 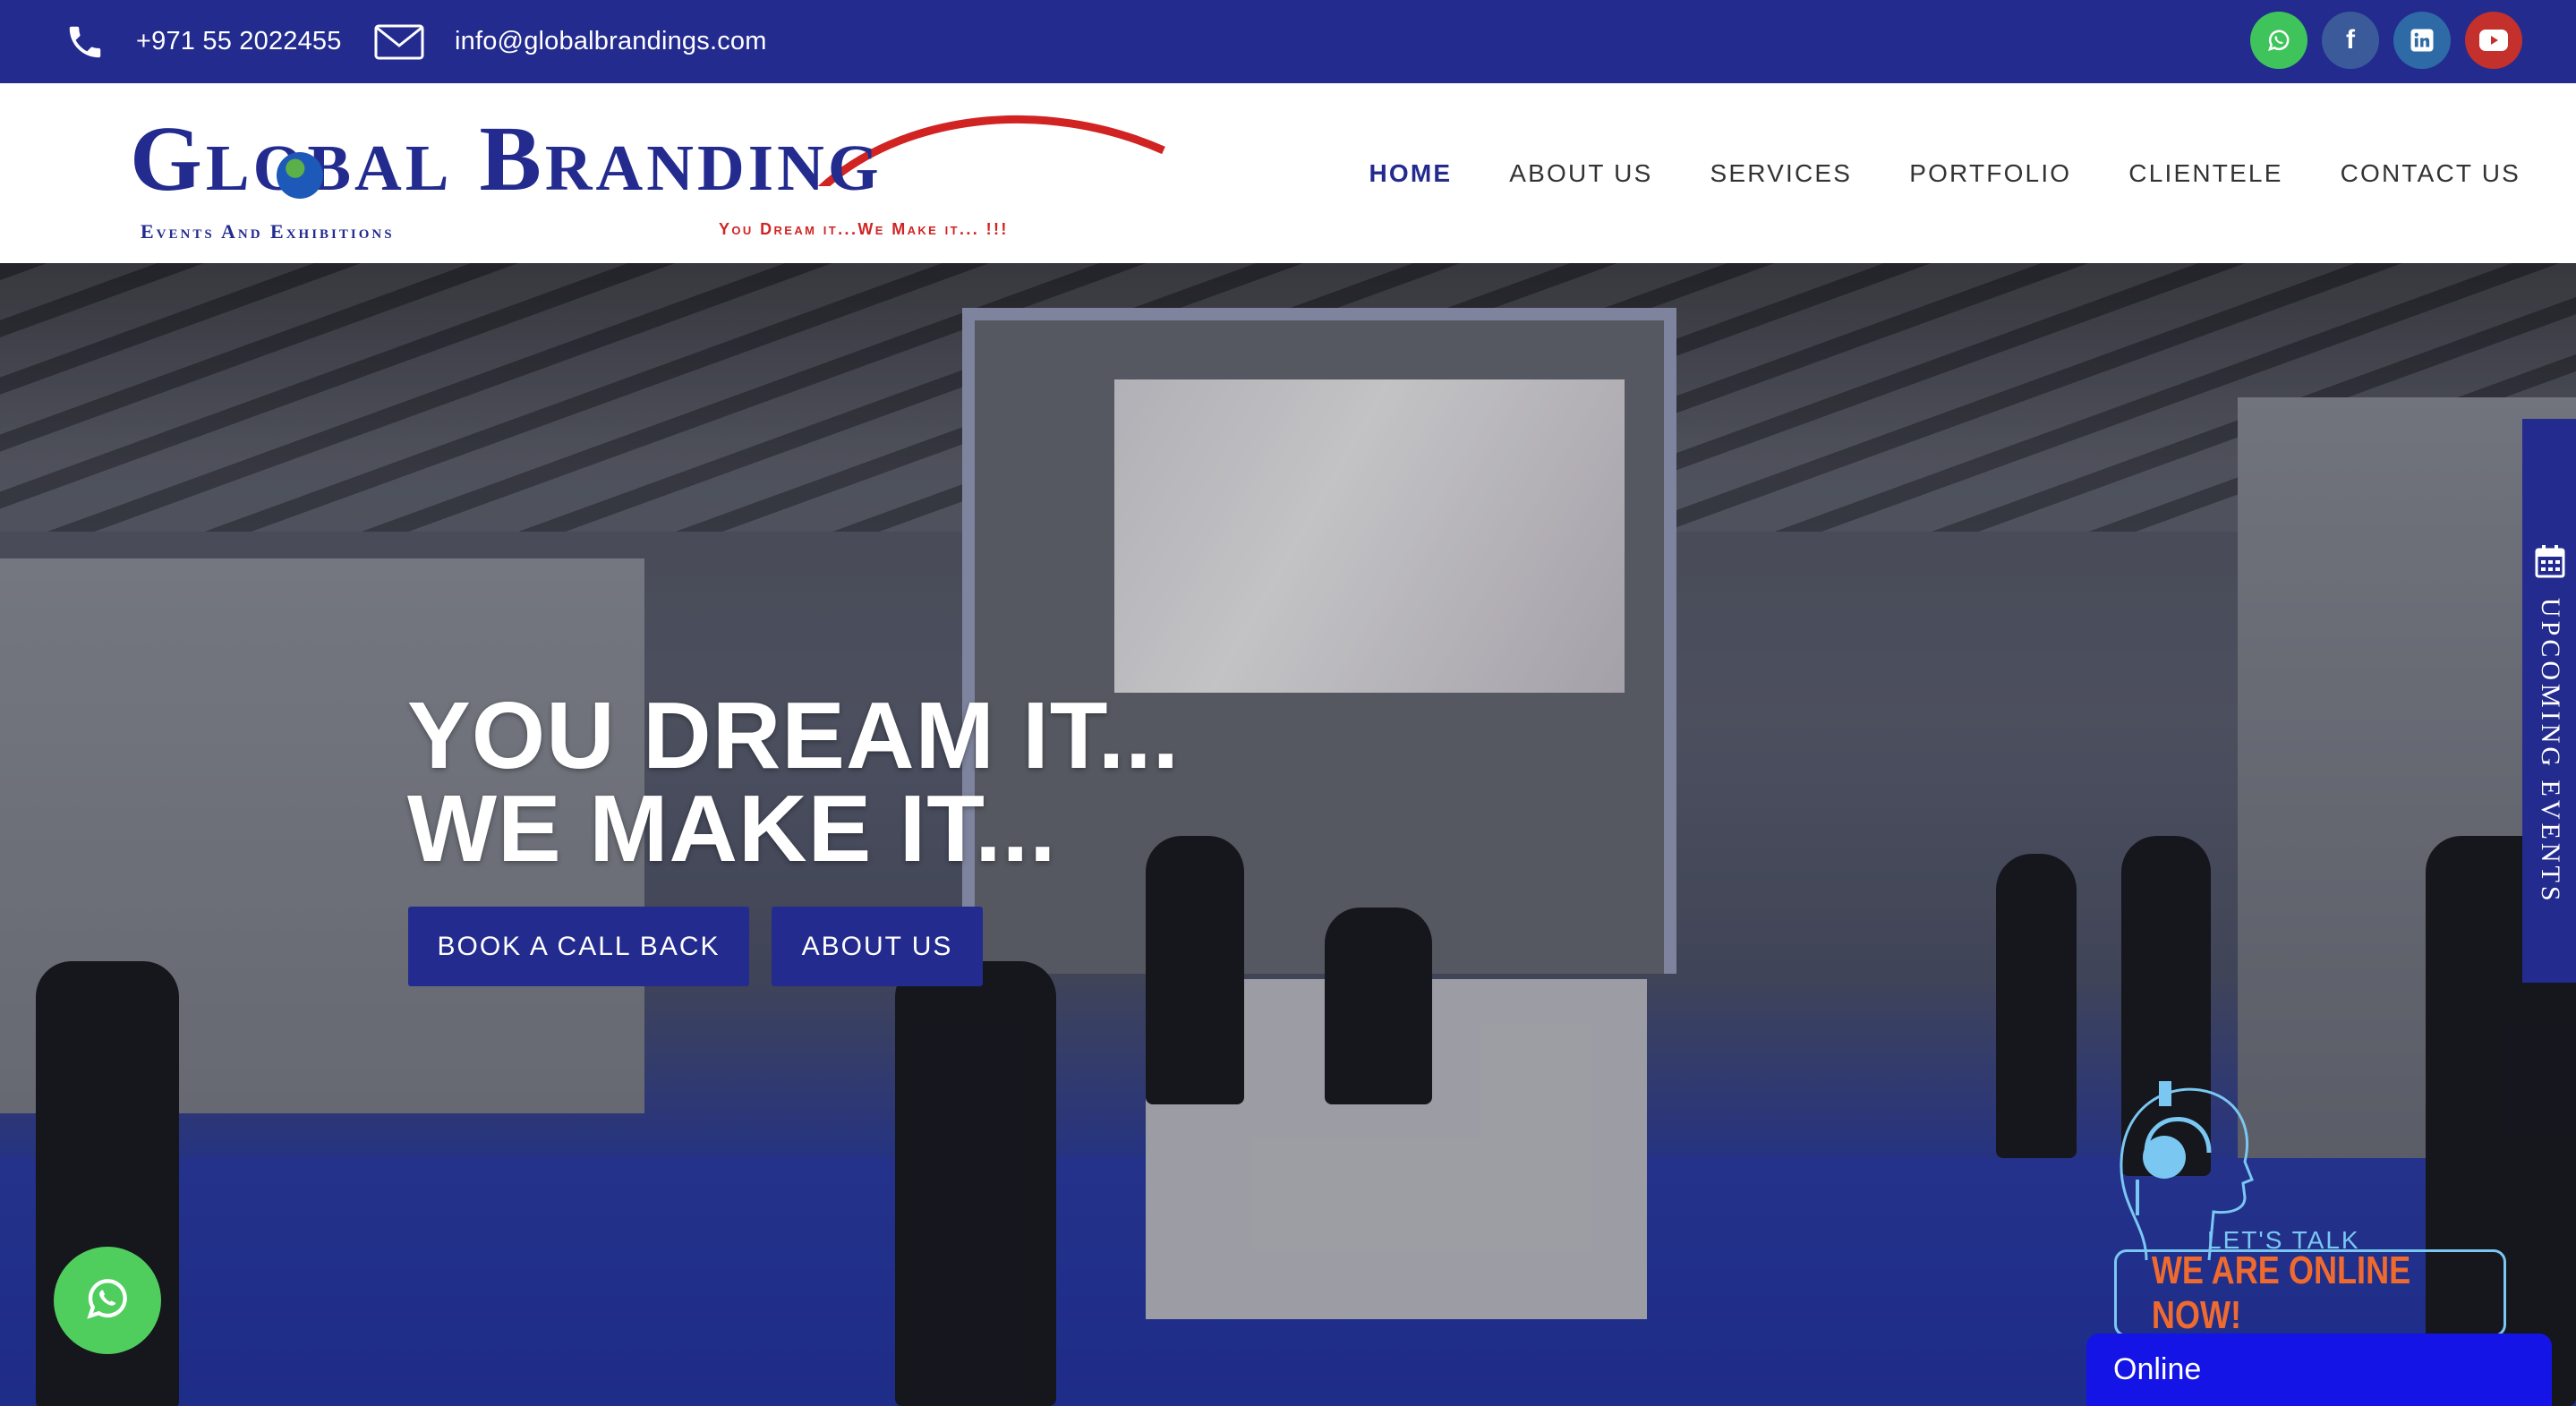 What do you see at coordinates (2205, 173) in the screenshot?
I see `nav-clientele: CLIENTELE` at bounding box center [2205, 173].